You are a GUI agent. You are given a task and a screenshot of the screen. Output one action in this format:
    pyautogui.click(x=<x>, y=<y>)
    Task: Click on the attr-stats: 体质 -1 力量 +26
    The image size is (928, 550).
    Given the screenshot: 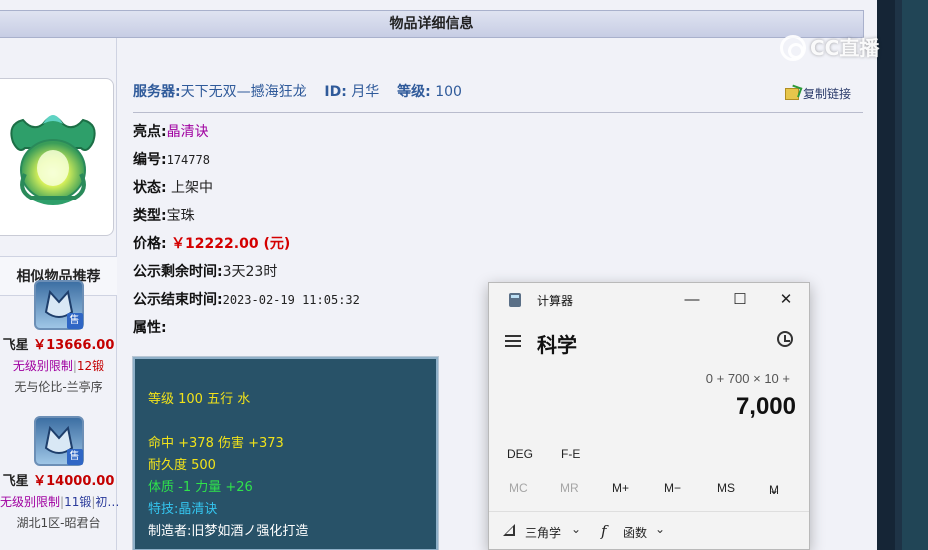 What is the action you would take?
    pyautogui.click(x=200, y=487)
    